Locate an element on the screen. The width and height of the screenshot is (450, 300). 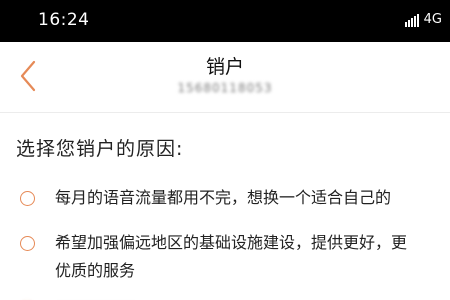
reason-option-label: 希望加强偏远地区的基础设施建设，提供更好，更 优质的服务 is located at coordinates (231, 257).